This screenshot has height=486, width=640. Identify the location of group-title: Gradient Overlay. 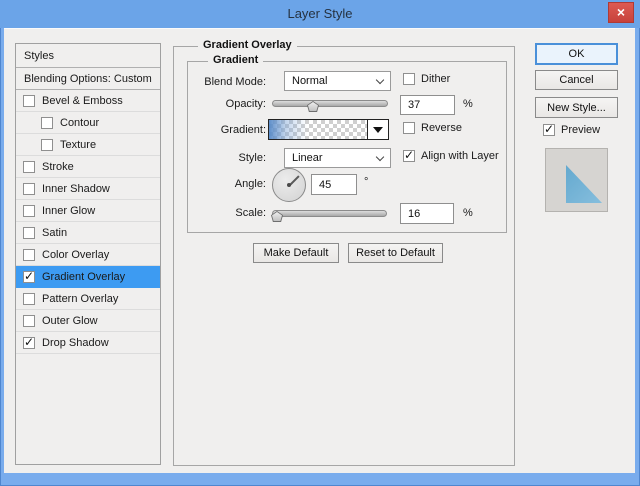
(247, 45).